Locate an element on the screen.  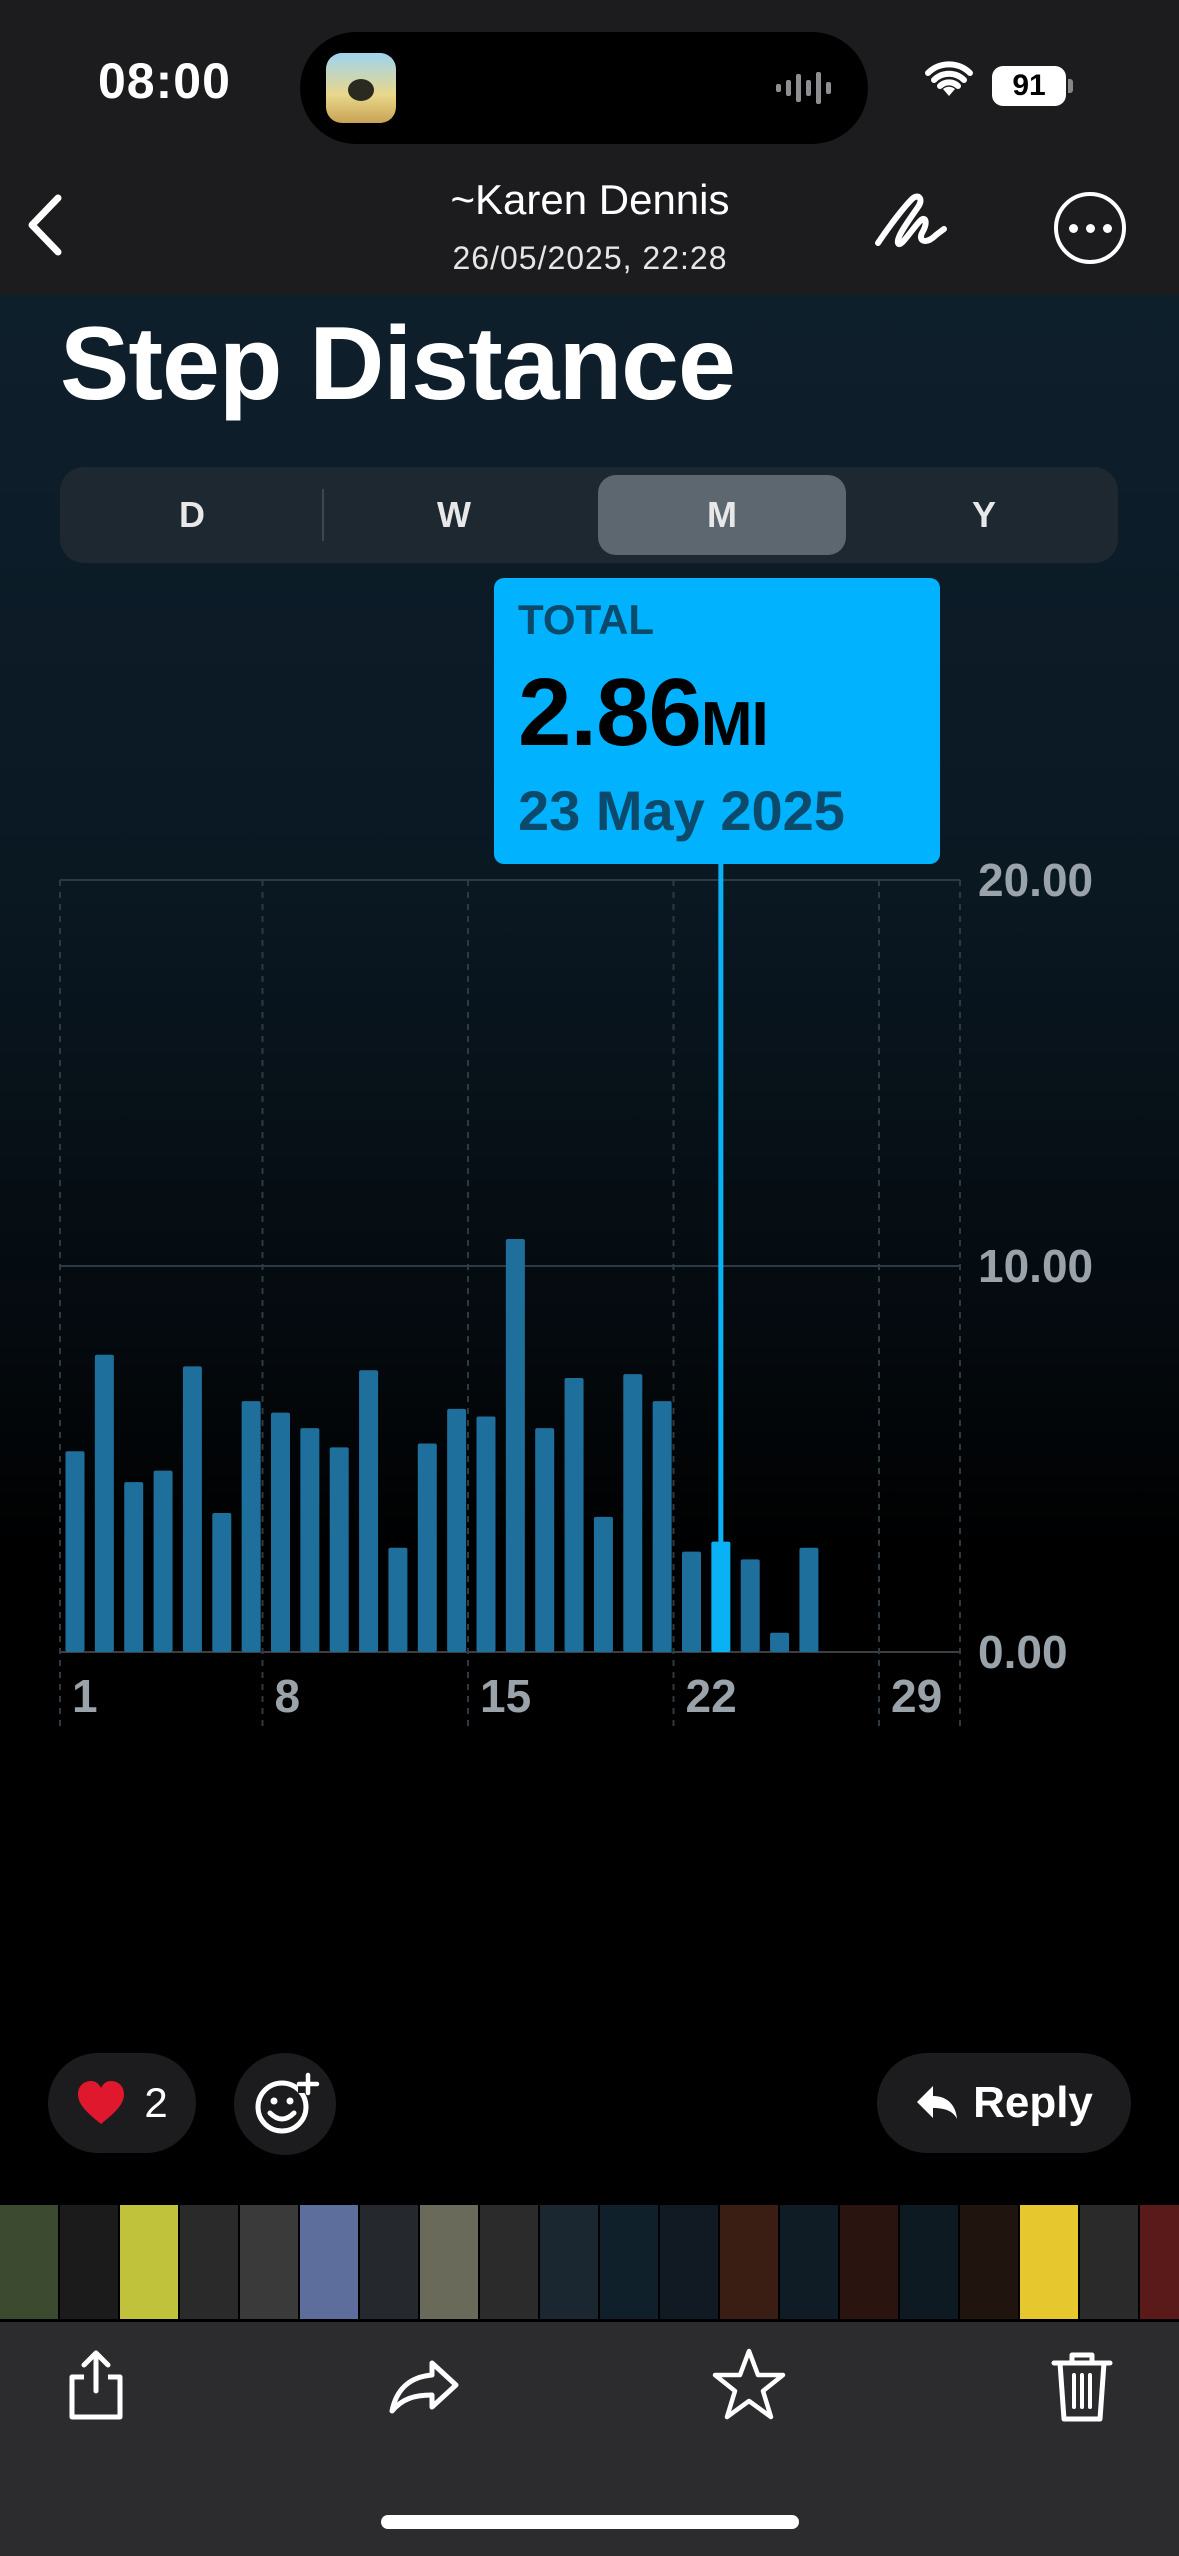
wifi-icon is located at coordinates (949, 78).